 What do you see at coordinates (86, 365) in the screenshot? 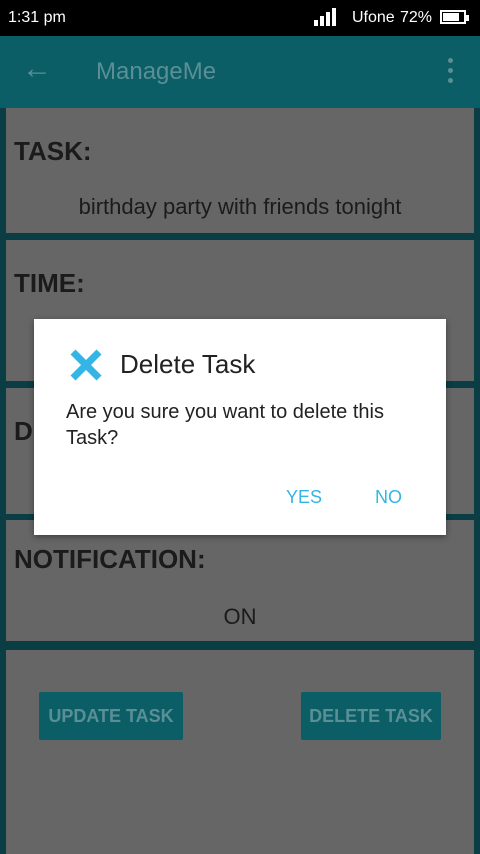
I see `close-x-icon` at bounding box center [86, 365].